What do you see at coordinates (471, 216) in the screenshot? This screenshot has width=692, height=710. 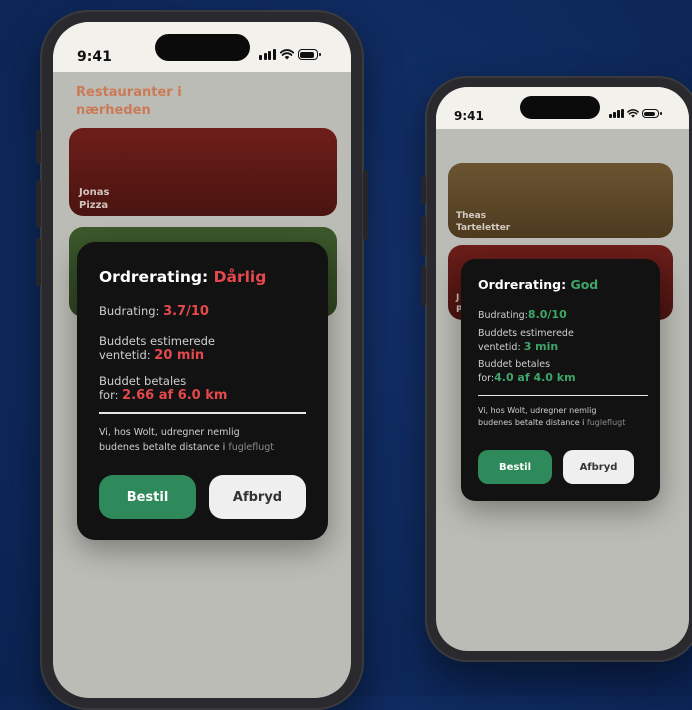 I see `restaurant-name-line: Theas` at bounding box center [471, 216].